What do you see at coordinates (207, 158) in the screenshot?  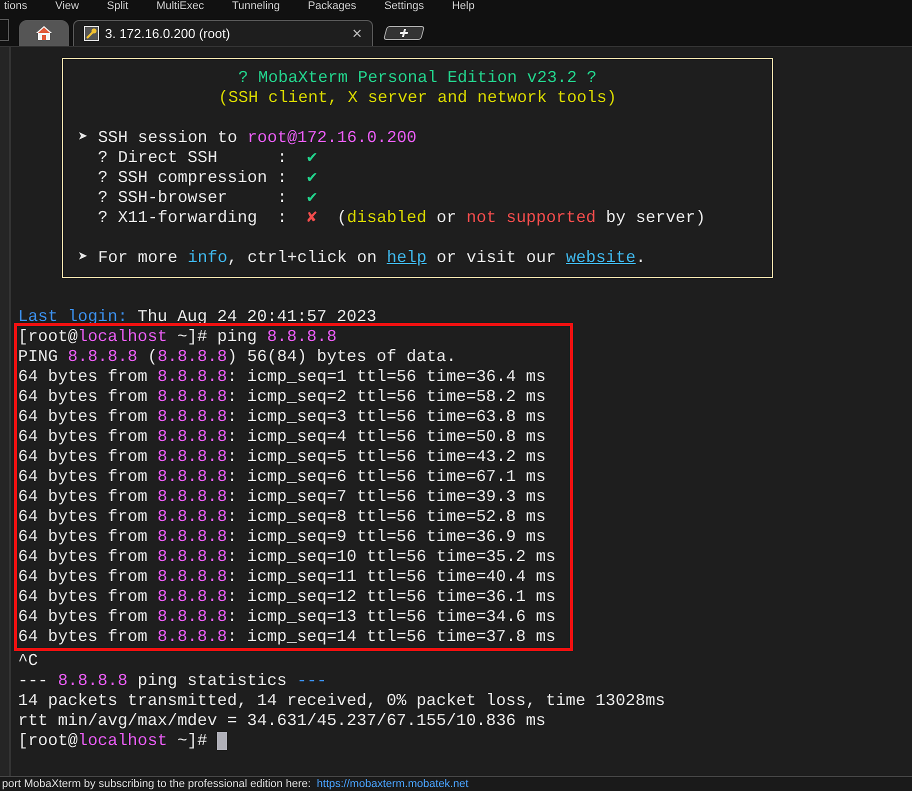 I see `terminal-line: ? Direct SSH : ✔` at bounding box center [207, 158].